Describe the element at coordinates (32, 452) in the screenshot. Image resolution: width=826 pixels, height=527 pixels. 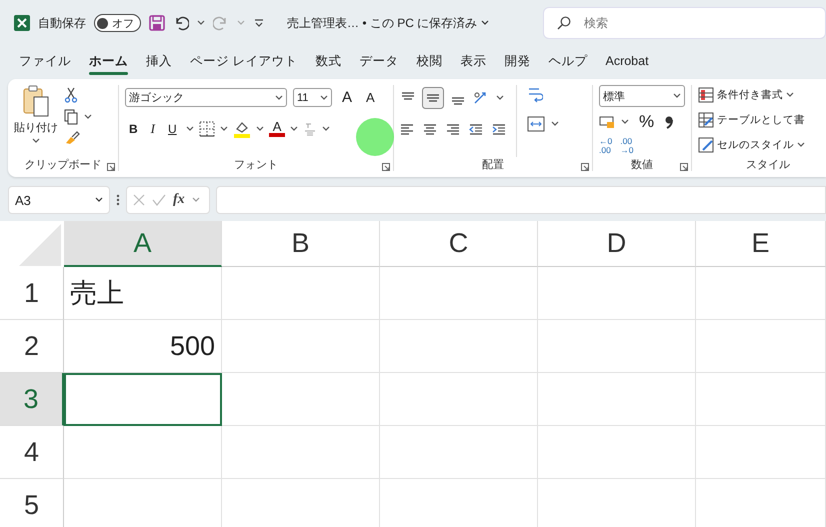
I see `row-header: 4` at that location.